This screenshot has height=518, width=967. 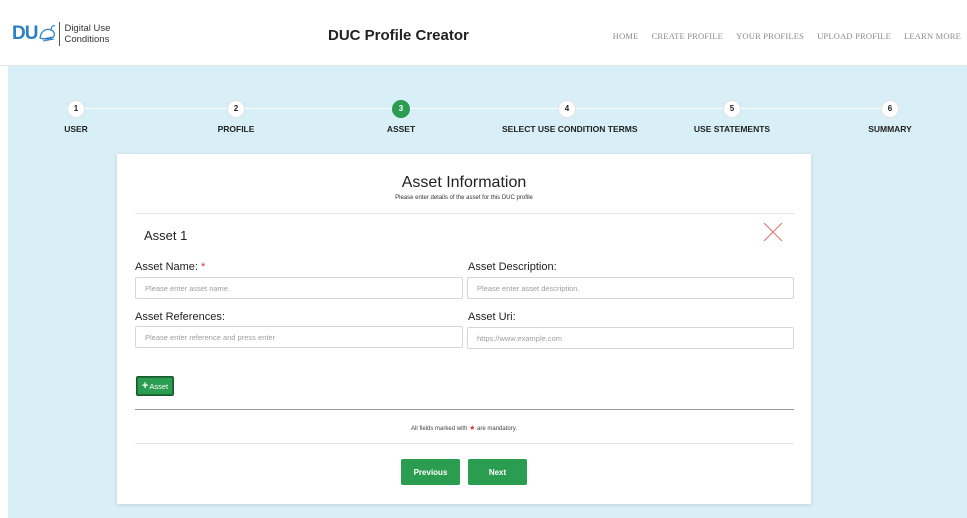 What do you see at coordinates (87, 28) in the screenshot?
I see `logo-text-line1: Digital Use` at bounding box center [87, 28].